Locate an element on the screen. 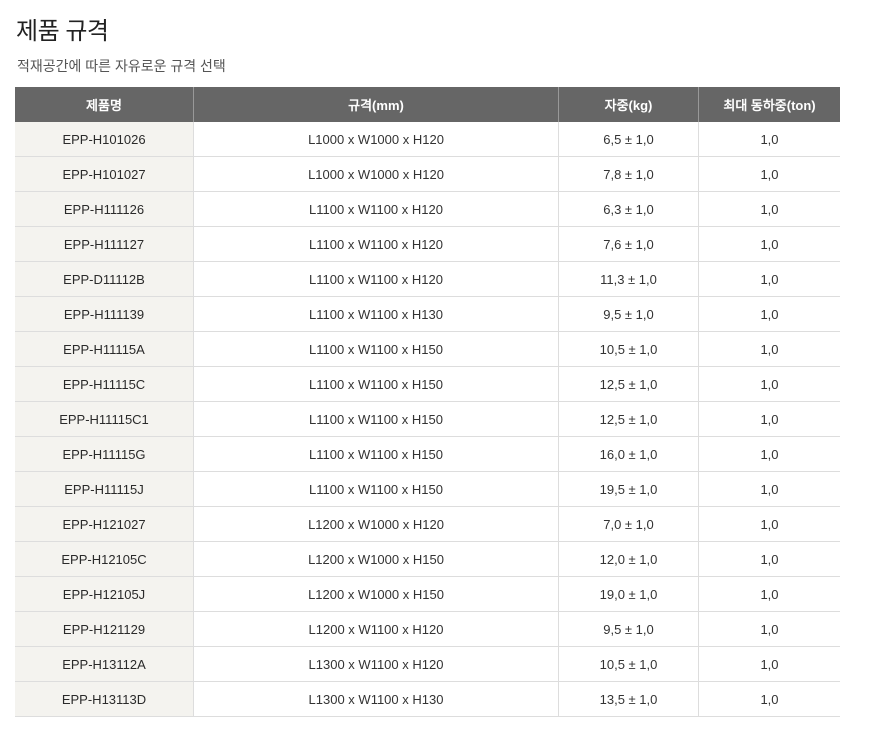 The width and height of the screenshot is (872, 744). cell-model: EPP-H121129 is located at coordinates (104, 629).